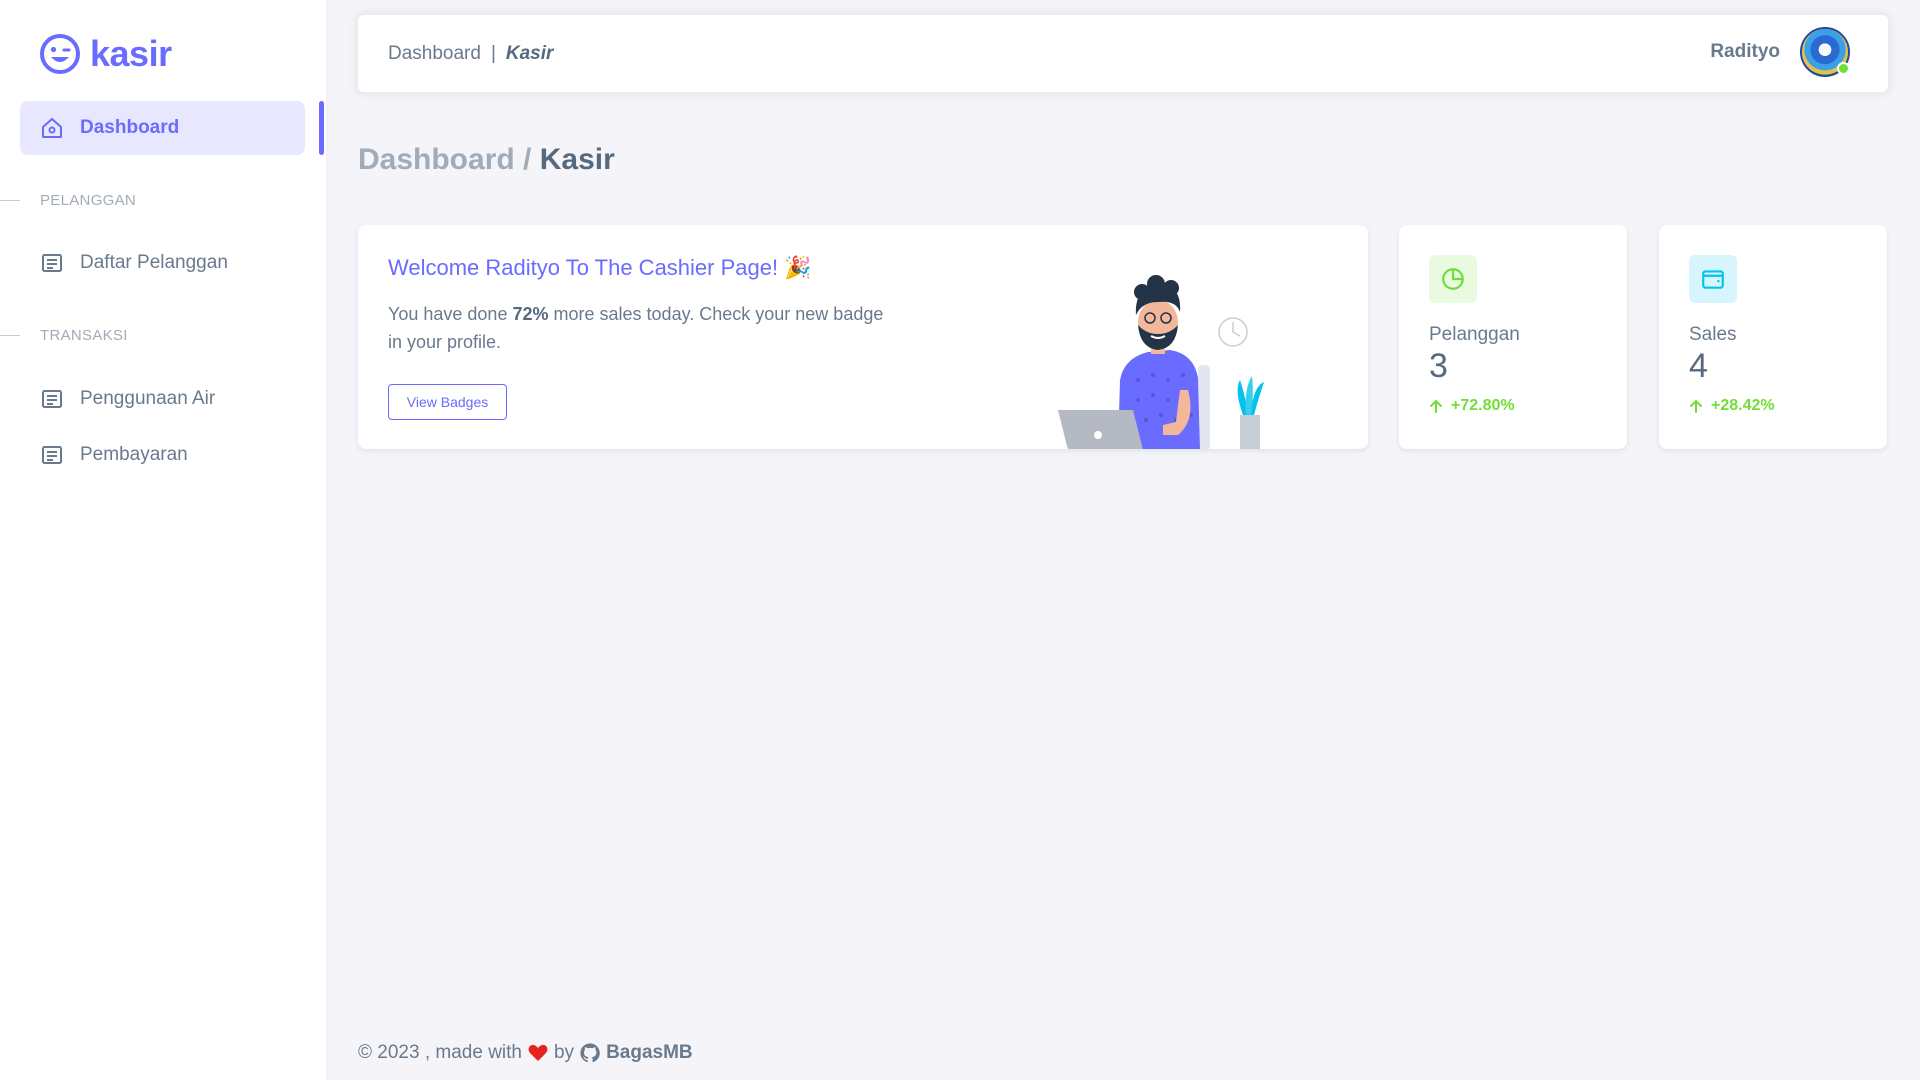 This screenshot has height=1080, width=1920. I want to click on wallet-icon, so click(1713, 279).